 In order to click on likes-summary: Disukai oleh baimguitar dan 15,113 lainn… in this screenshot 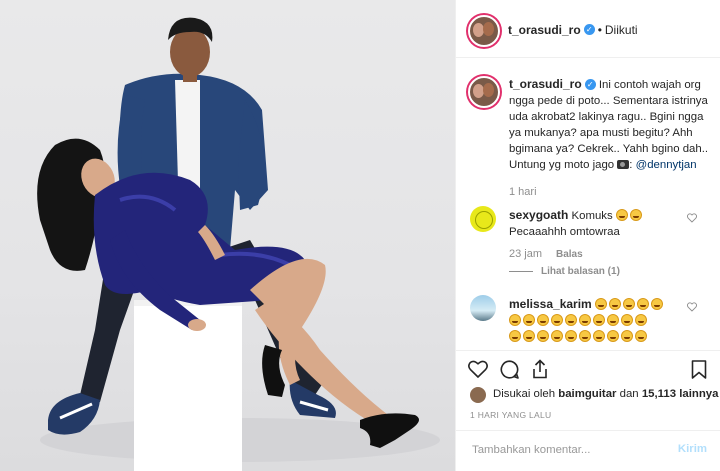, I will do `click(605, 394)`.